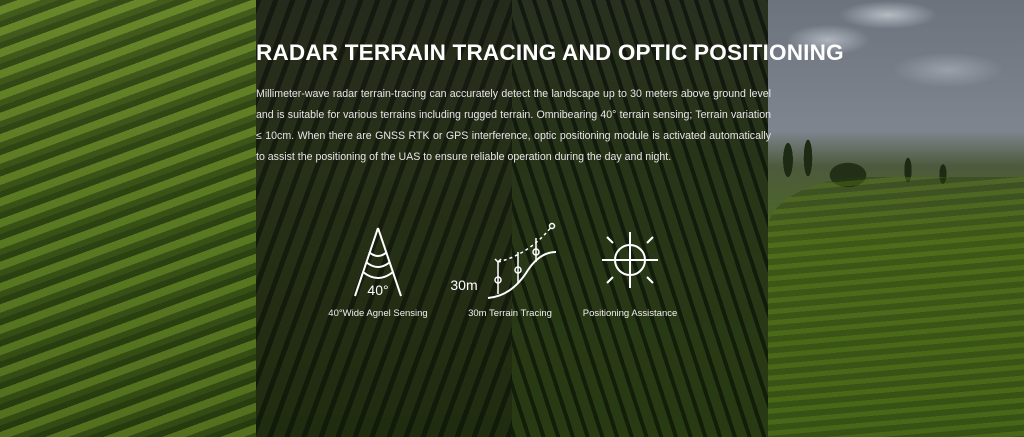 The image size is (1024, 437). Describe the element at coordinates (510, 313) in the screenshot. I see `feature-label: 30m Terrain Tracing` at that location.